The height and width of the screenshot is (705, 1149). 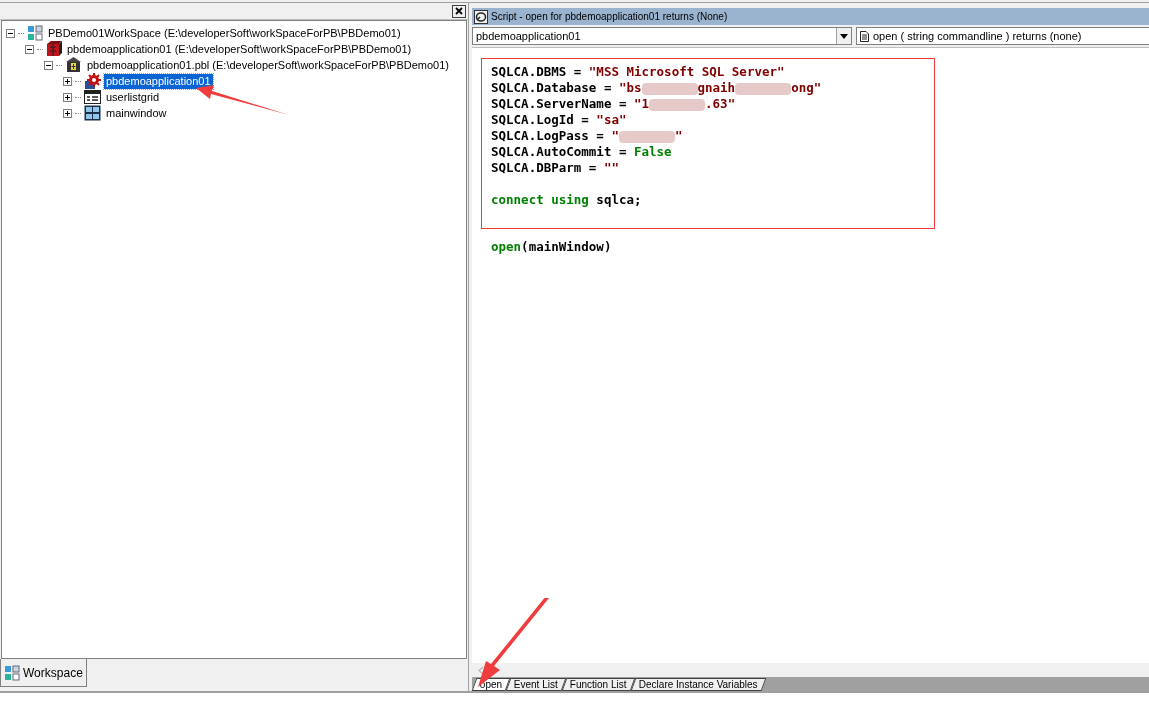 I want to click on close-button, so click(x=459, y=11).